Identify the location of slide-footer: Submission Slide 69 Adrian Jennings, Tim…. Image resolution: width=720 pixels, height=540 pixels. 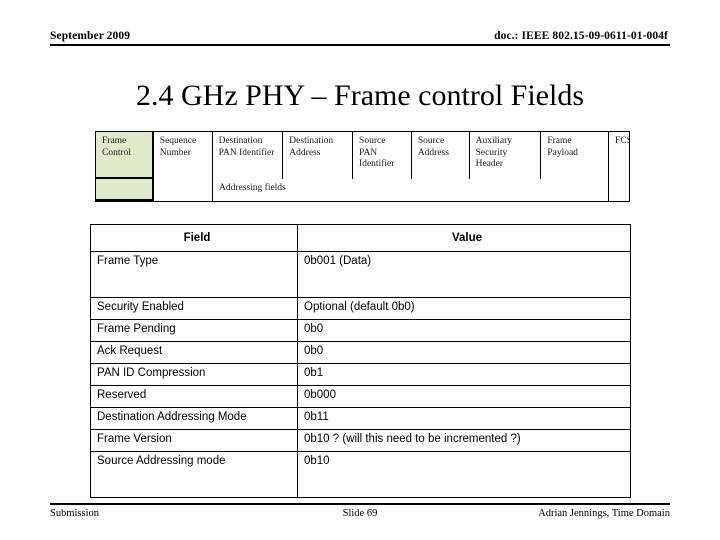
(360, 511).